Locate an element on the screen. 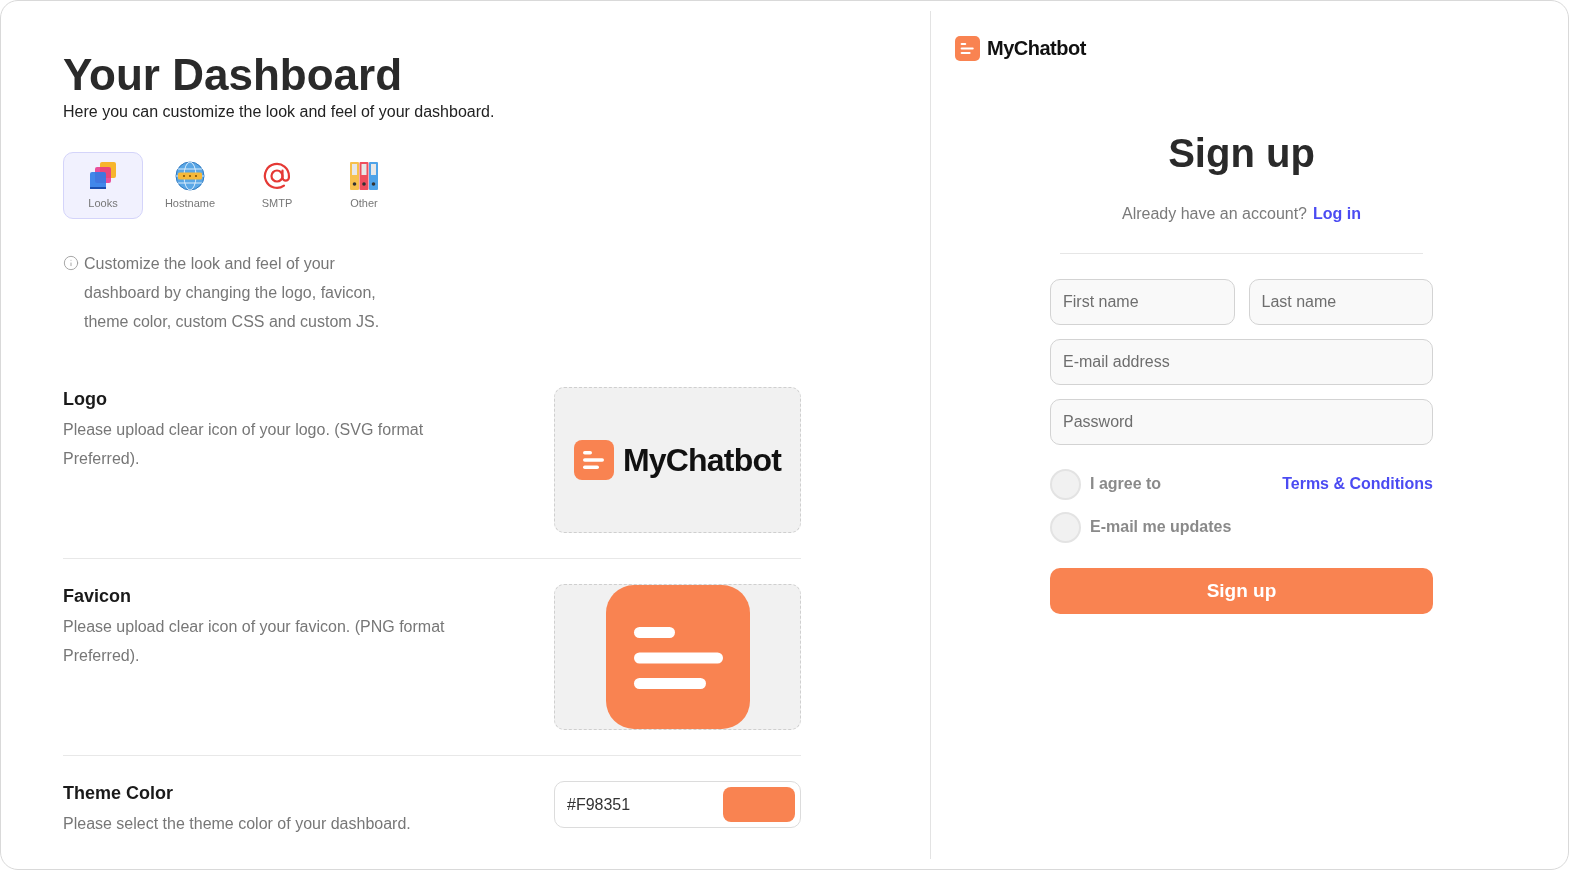  settings-tab: SMTP is located at coordinates (277, 185).